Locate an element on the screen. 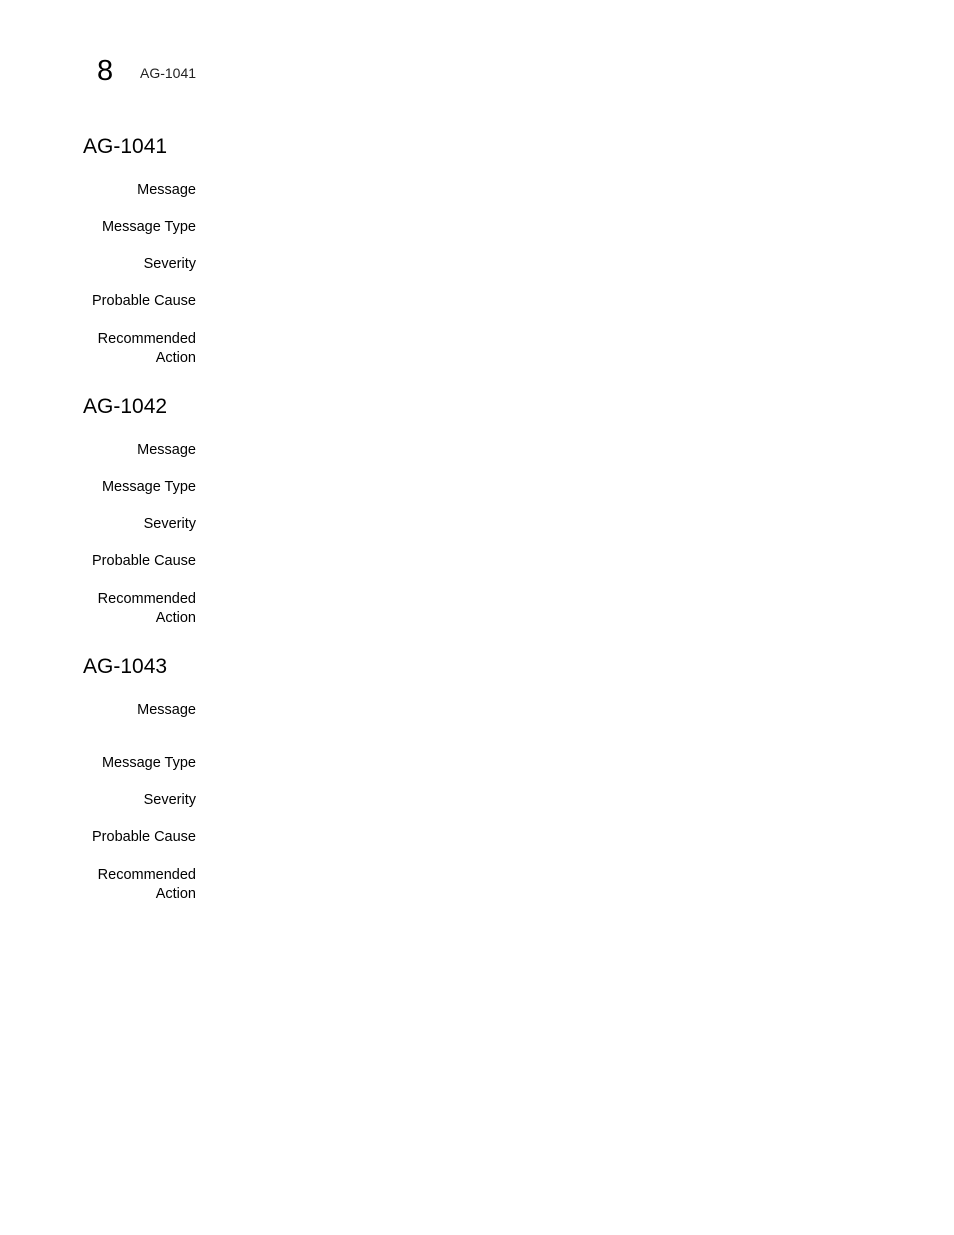  section-title: AG-1043 is located at coordinates (125, 666).